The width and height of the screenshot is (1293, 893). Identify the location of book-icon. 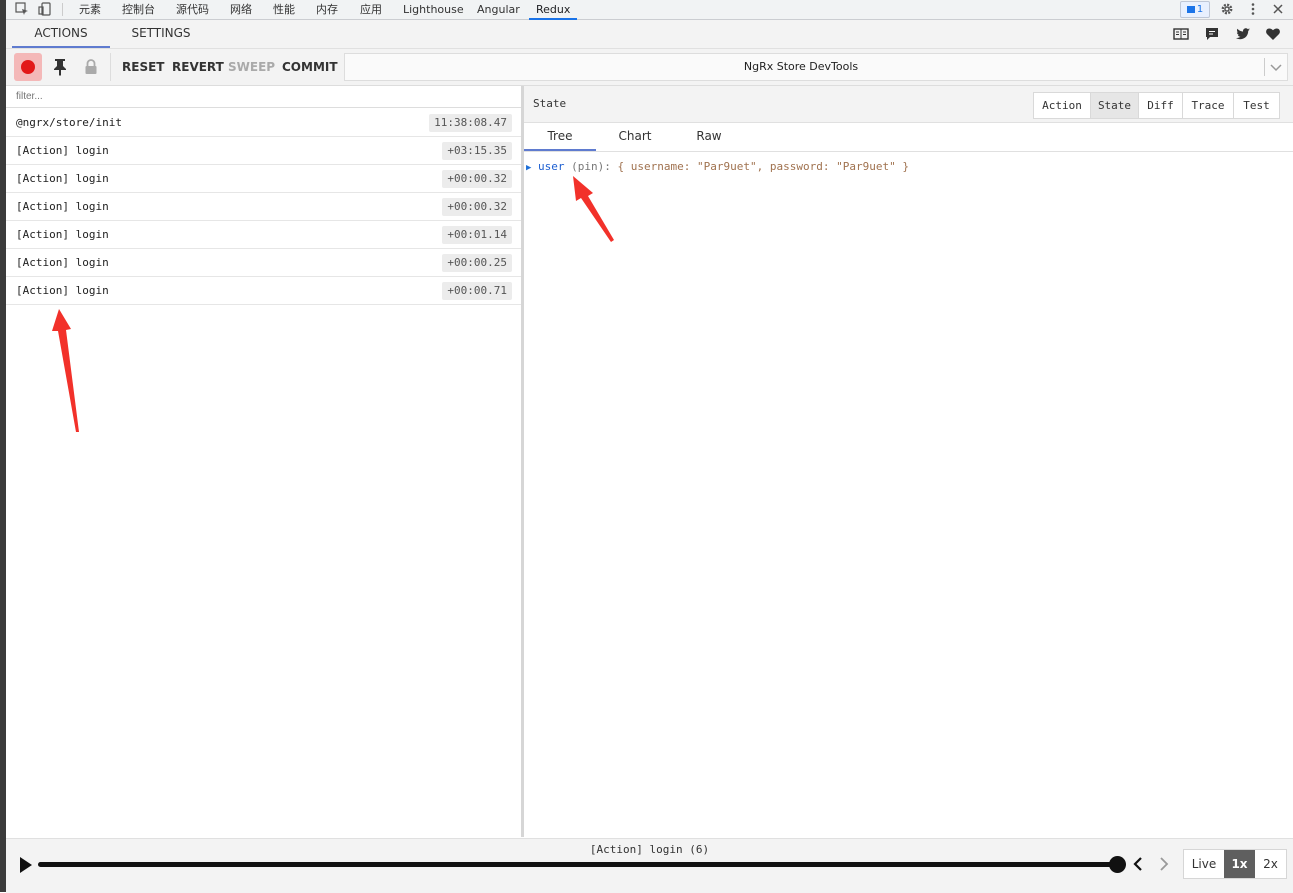
(1181, 34).